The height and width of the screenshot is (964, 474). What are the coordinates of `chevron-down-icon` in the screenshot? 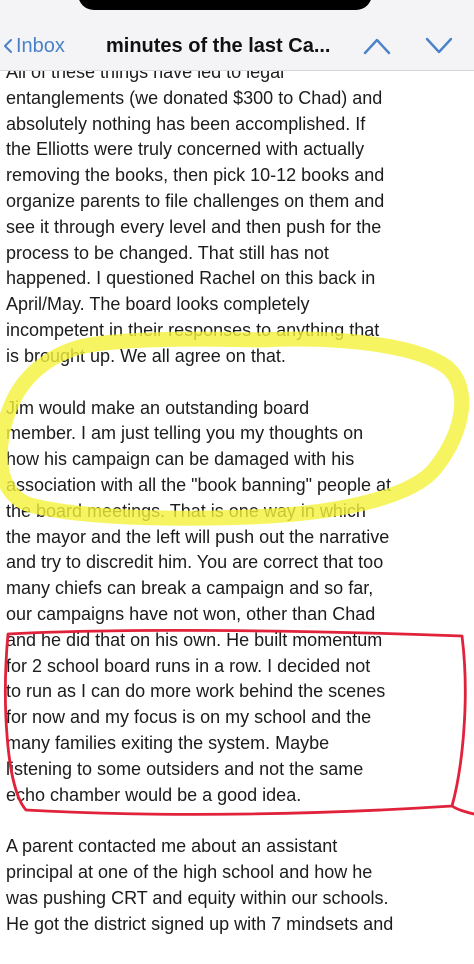 It's located at (439, 46).